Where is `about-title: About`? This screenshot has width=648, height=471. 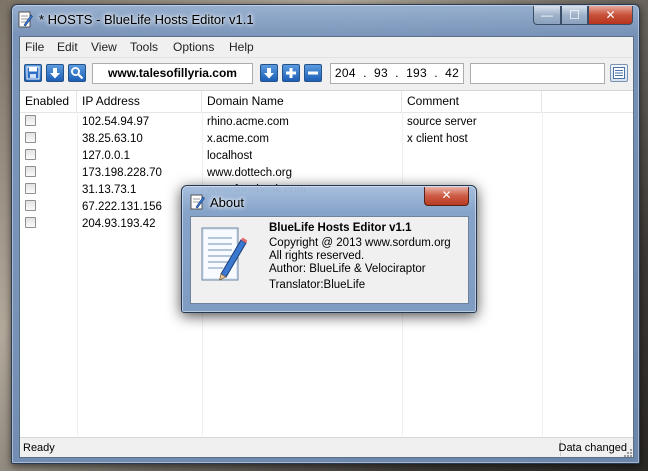
about-title: About is located at coordinates (227, 202).